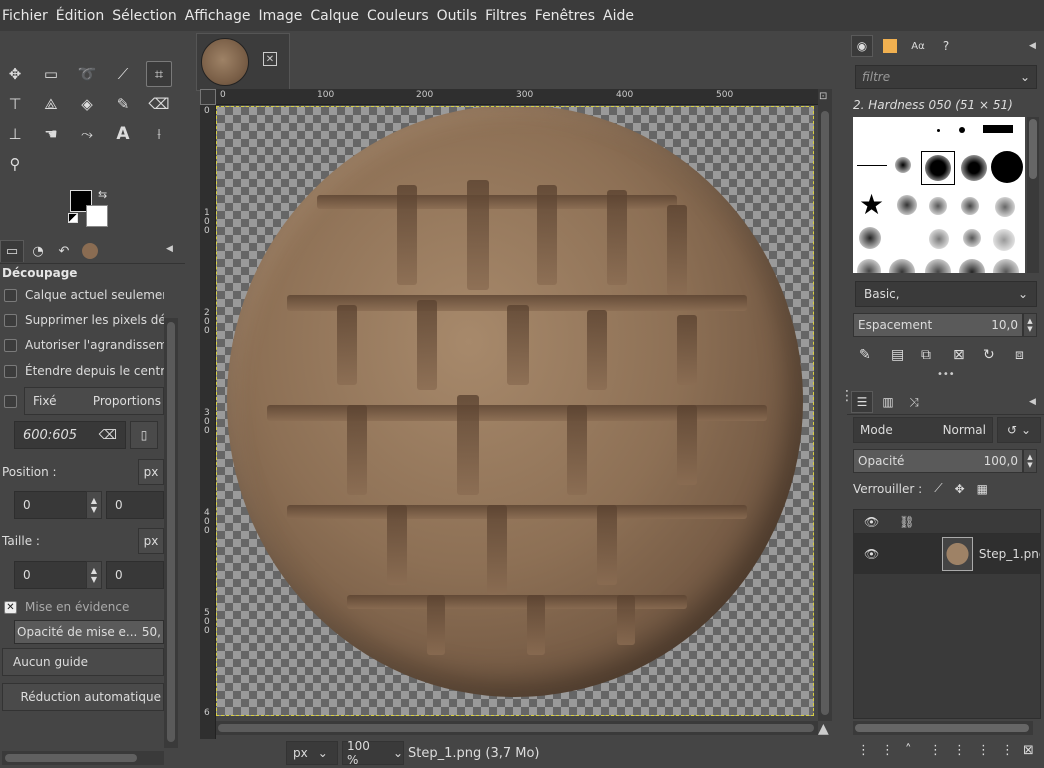 The width and height of the screenshot is (1044, 768). I want to click on brush-spacing-slider: Espacement 10,0 ▲ ▼, so click(947, 325).